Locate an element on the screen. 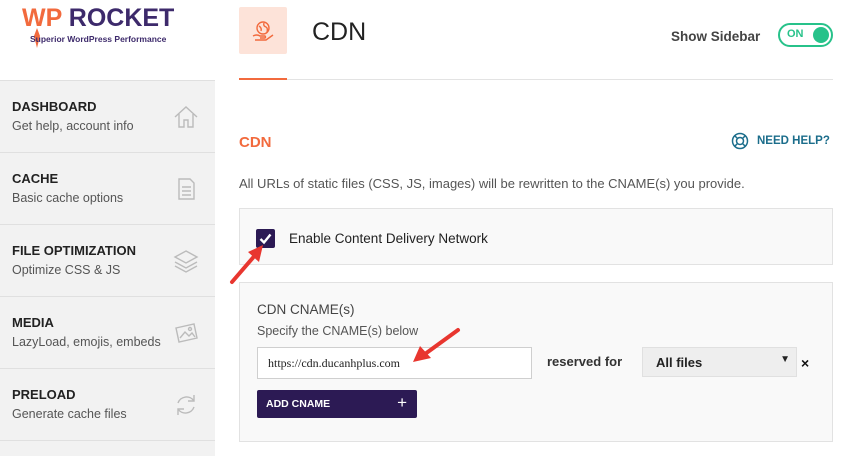 Image resolution: width=853 pixels, height=456 pixels. cdn-globe-hand-icon is located at coordinates (263, 31).